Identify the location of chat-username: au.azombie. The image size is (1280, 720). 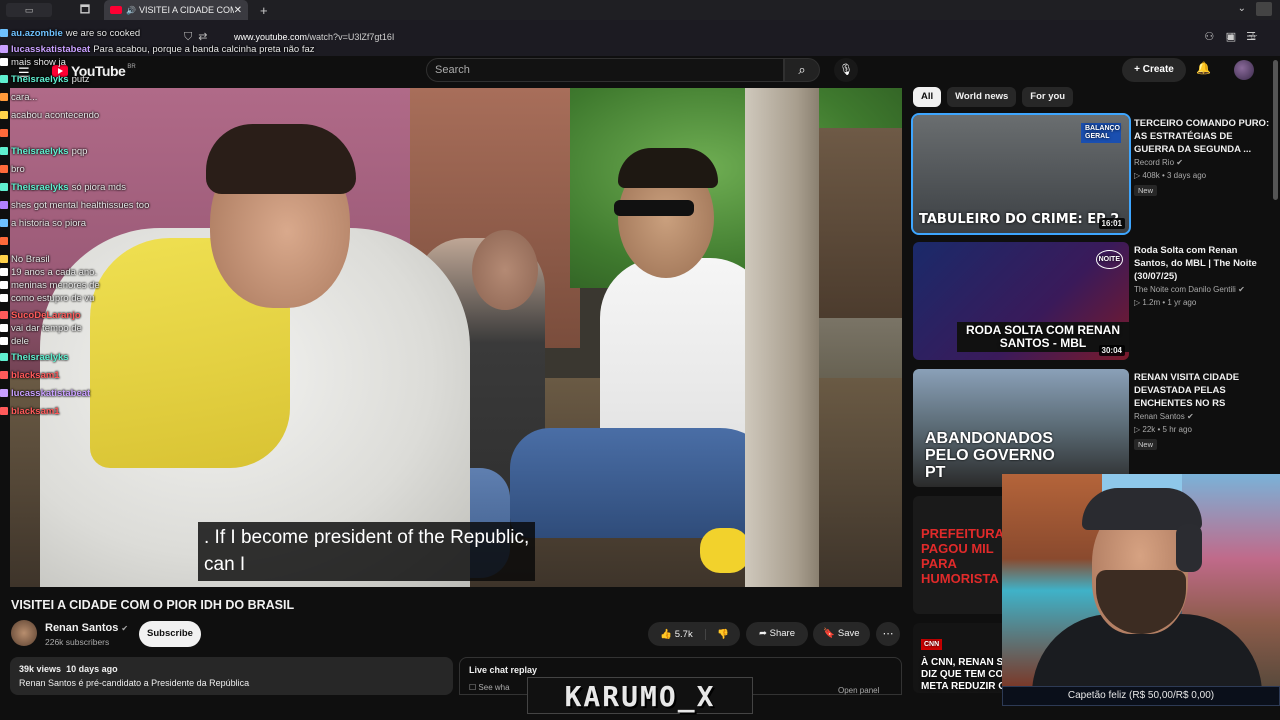
(37, 33).